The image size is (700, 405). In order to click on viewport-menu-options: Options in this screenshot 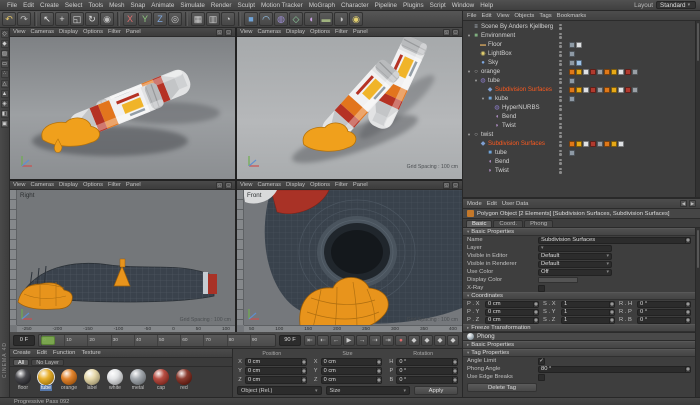, I will do `click(93, 185)`.